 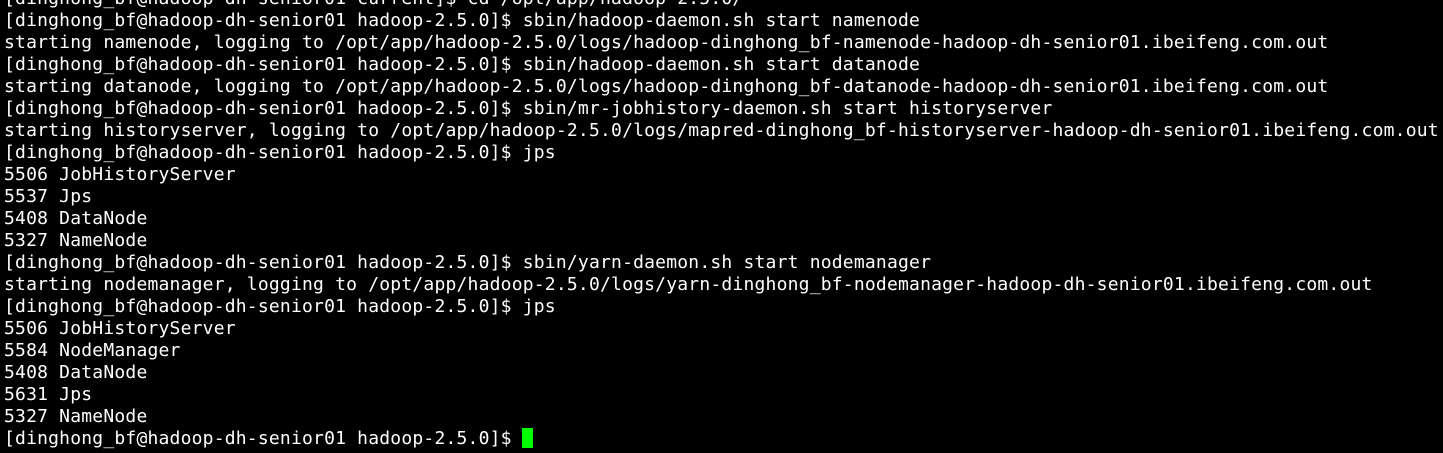 What do you see at coordinates (92, 350) in the screenshot?
I see `terminal-output-line: 5584 NodeManager` at bounding box center [92, 350].